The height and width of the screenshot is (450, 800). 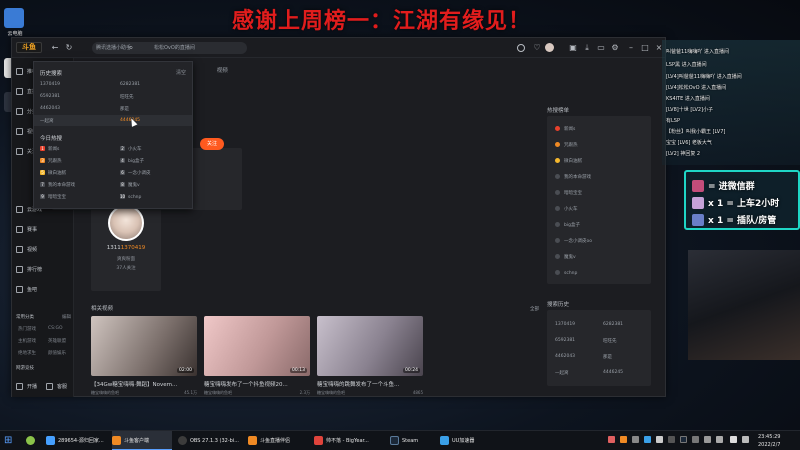 What do you see at coordinates (26, 251) in the screenshot?
I see `sidebar-item-film: 视频` at bounding box center [26, 251].